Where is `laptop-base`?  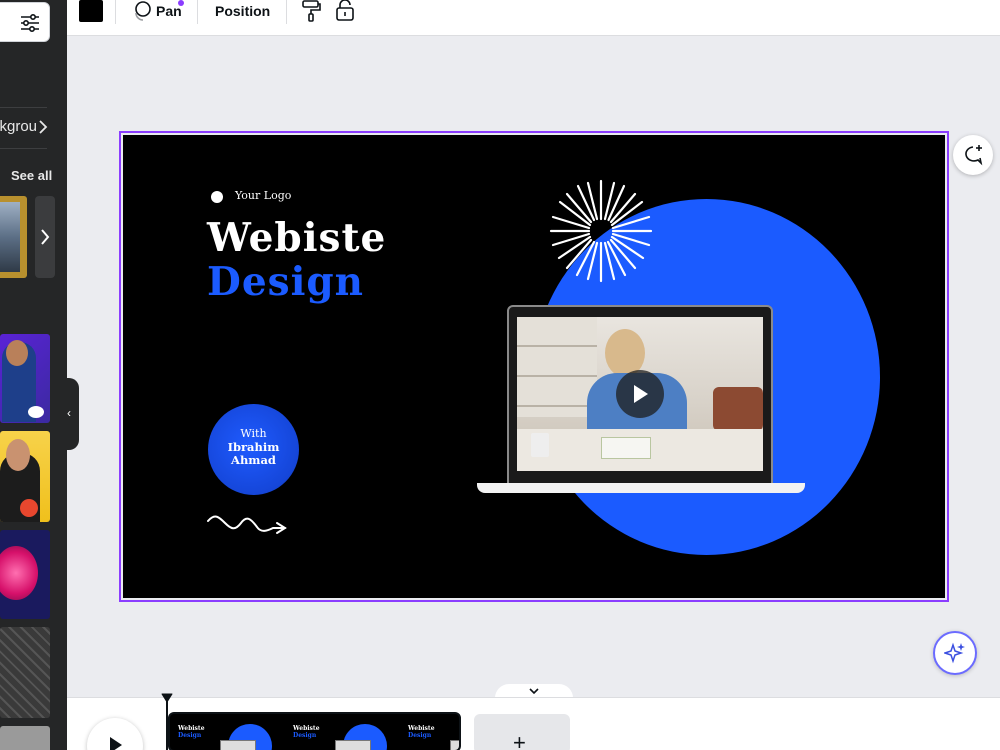 laptop-base is located at coordinates (641, 488).